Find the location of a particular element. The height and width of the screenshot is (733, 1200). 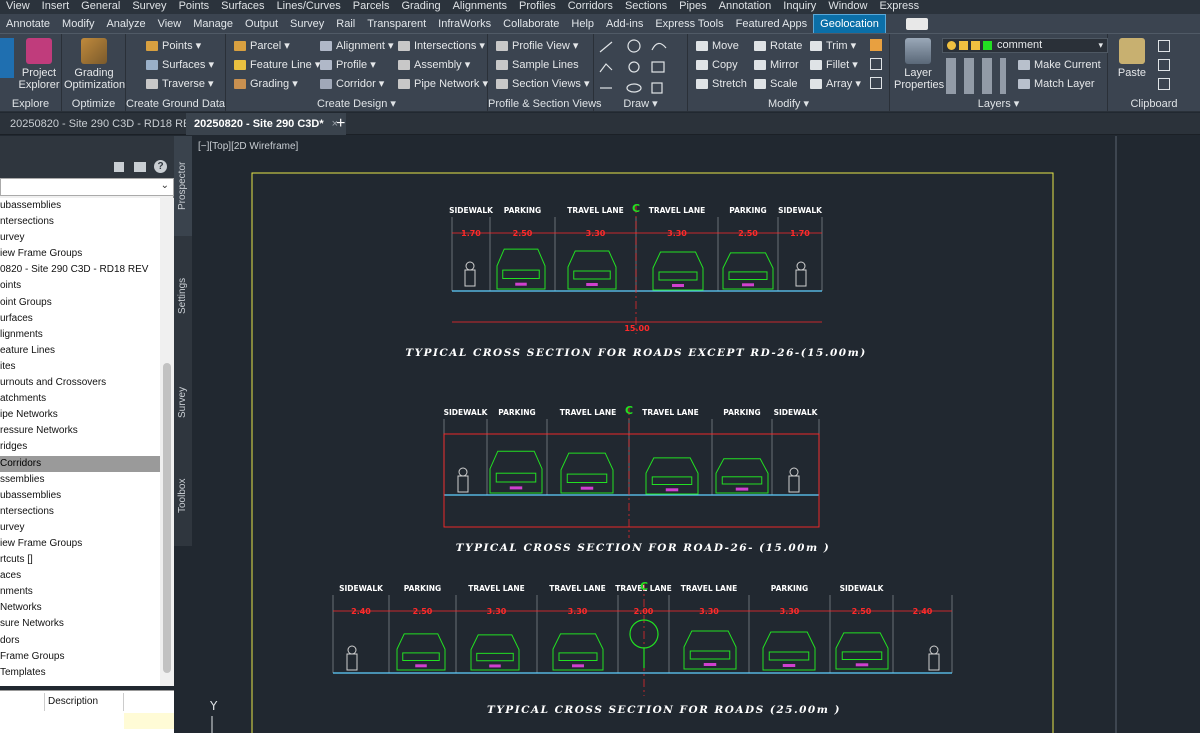

help-icon: ? is located at coordinates (160, 166).